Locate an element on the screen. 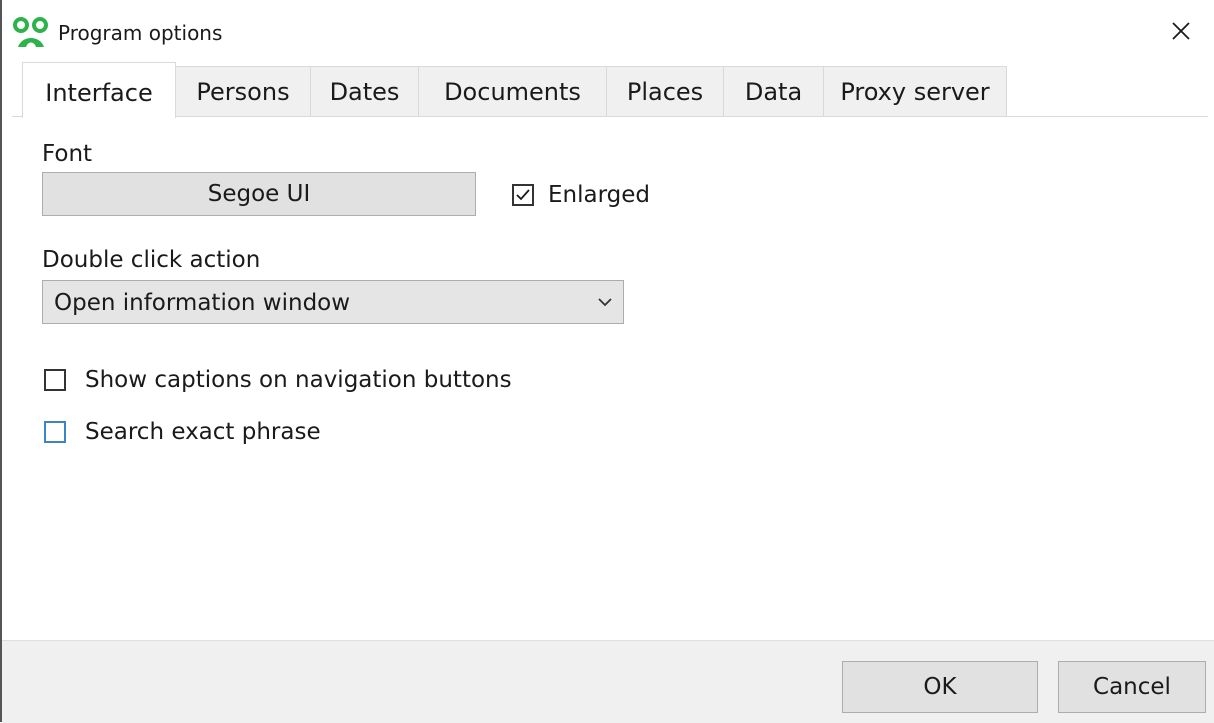  title-bar: Program options is located at coordinates (608, 31).